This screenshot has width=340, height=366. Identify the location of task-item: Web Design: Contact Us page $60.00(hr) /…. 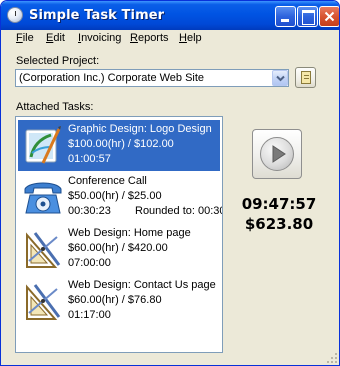
(119, 301).